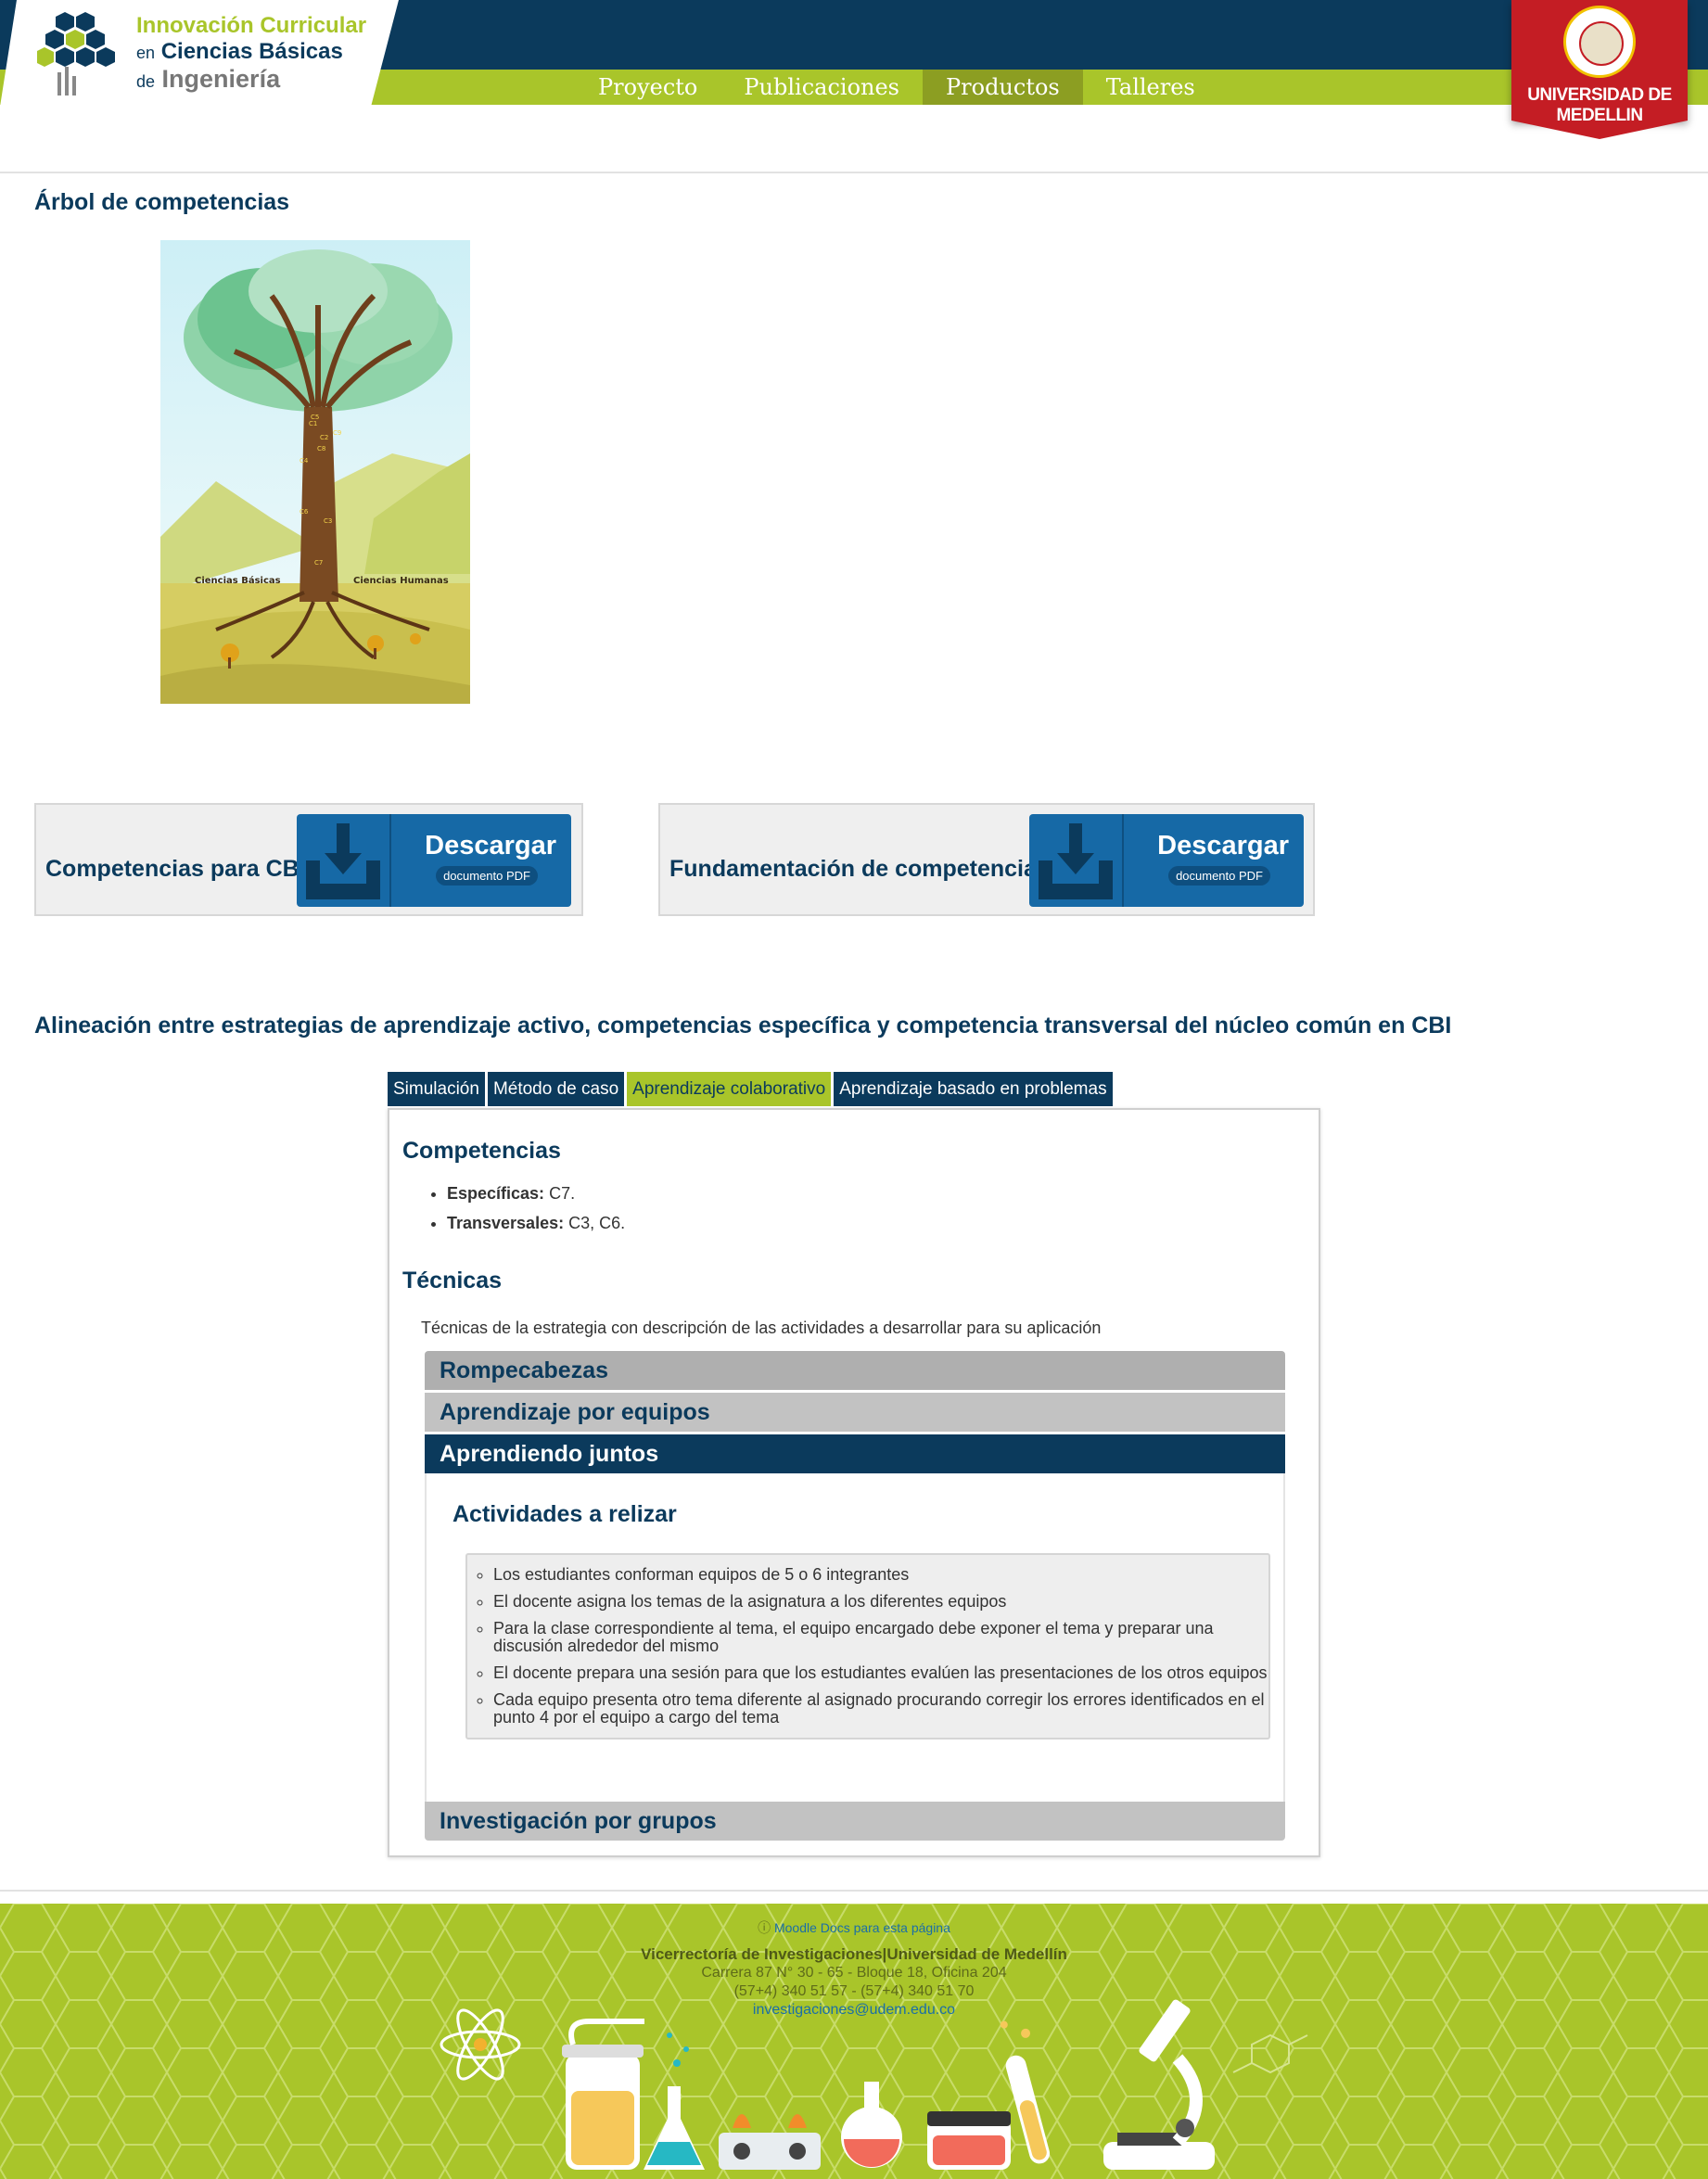 This screenshot has height=2179, width=1708. I want to click on tree-c-label: C7, so click(318, 563).